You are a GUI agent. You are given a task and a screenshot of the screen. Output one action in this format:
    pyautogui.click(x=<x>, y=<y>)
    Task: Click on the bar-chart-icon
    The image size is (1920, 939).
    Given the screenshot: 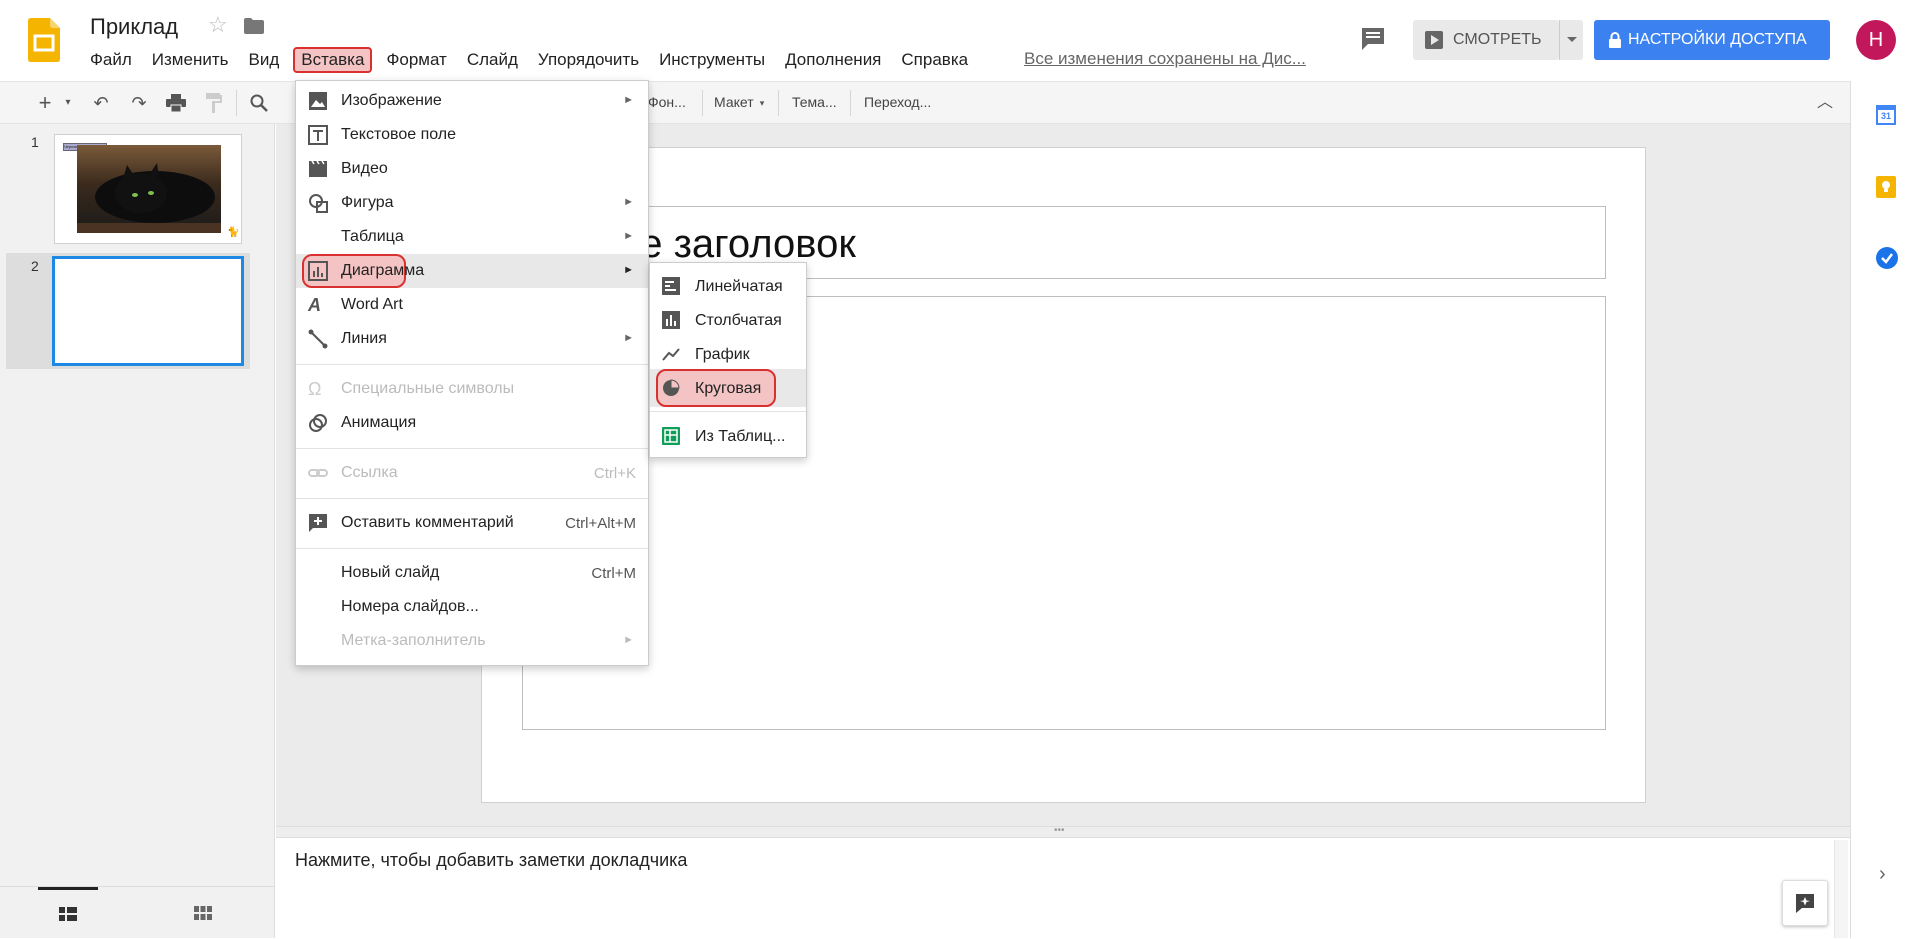 What is the action you would take?
    pyautogui.click(x=671, y=286)
    